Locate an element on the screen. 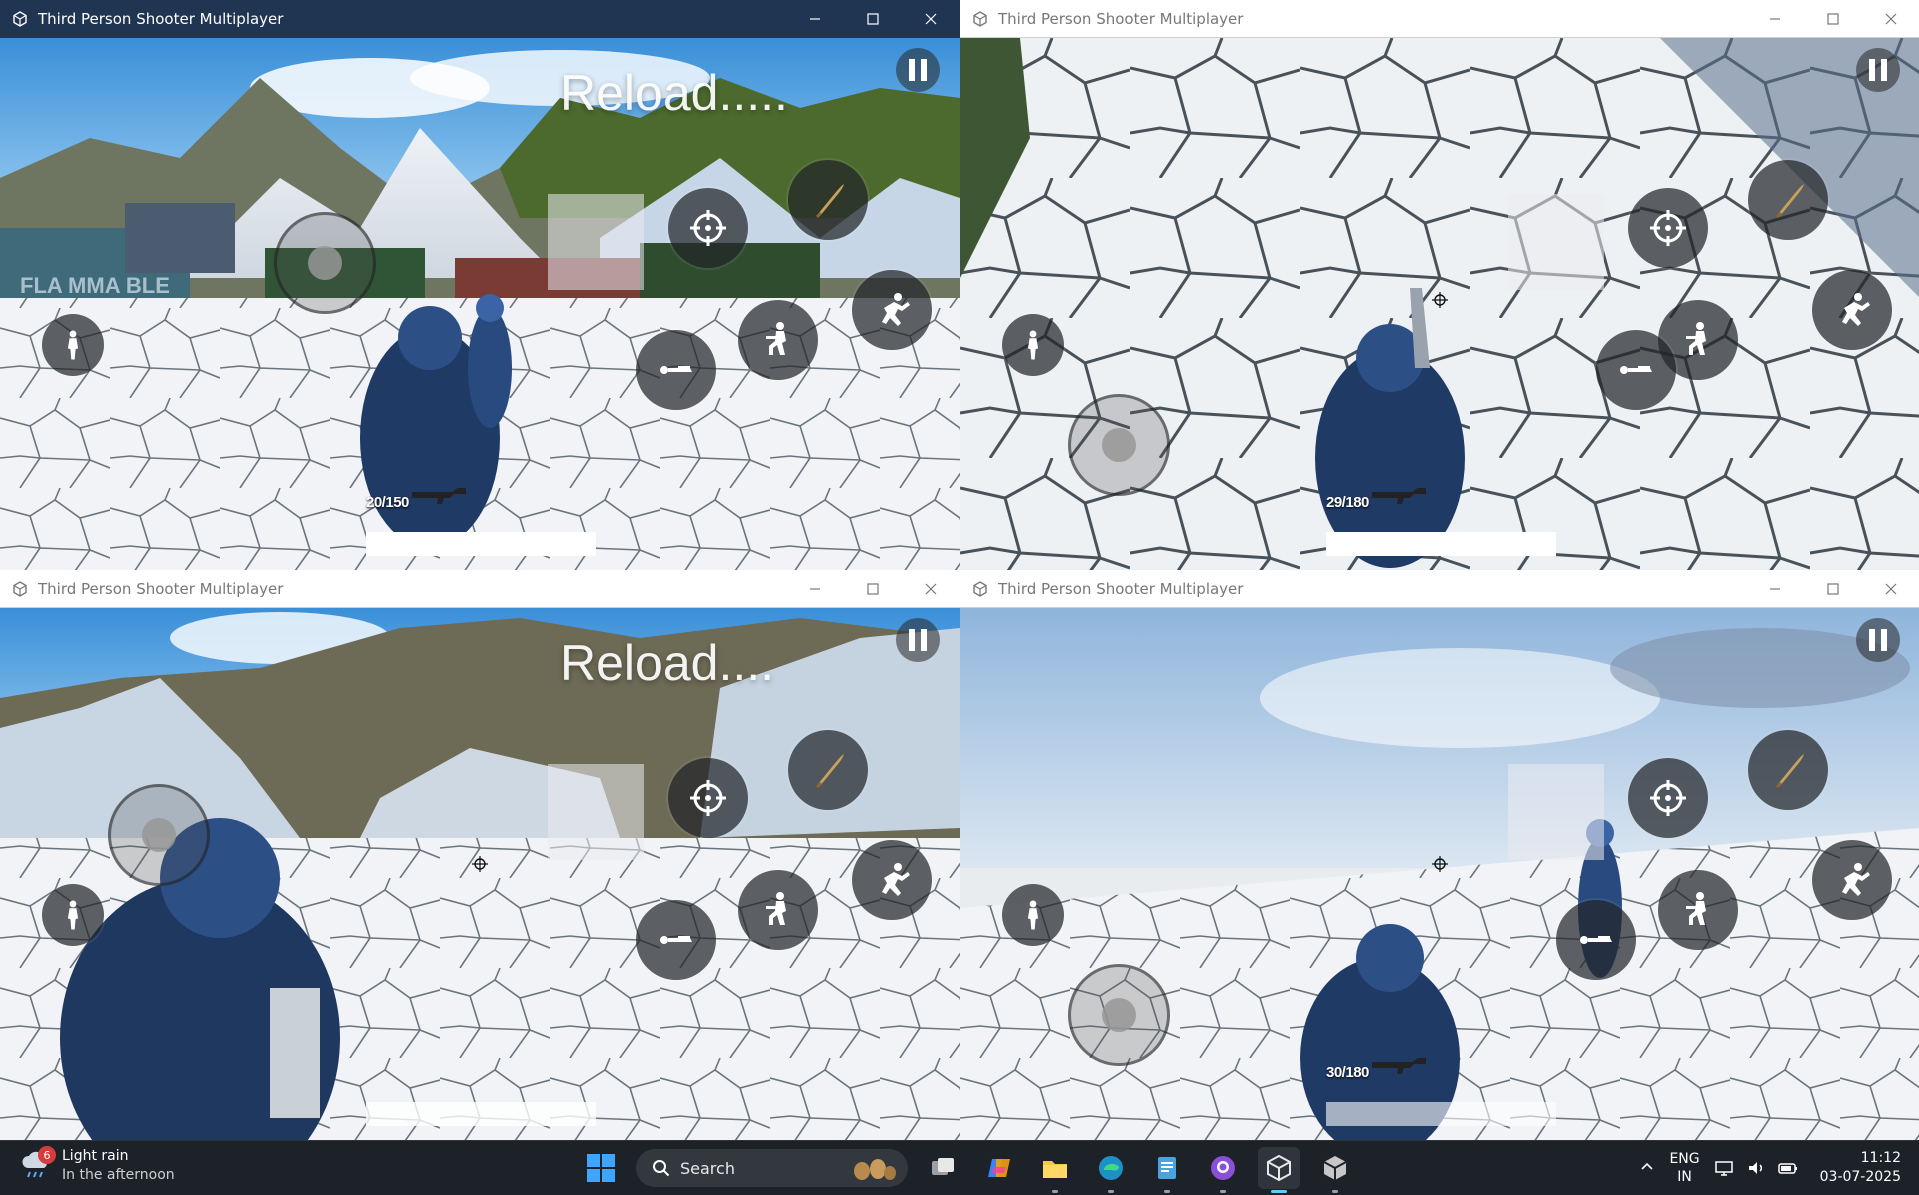 This screenshot has width=1919, height=1195. volume-icon is located at coordinates (1755, 1168).